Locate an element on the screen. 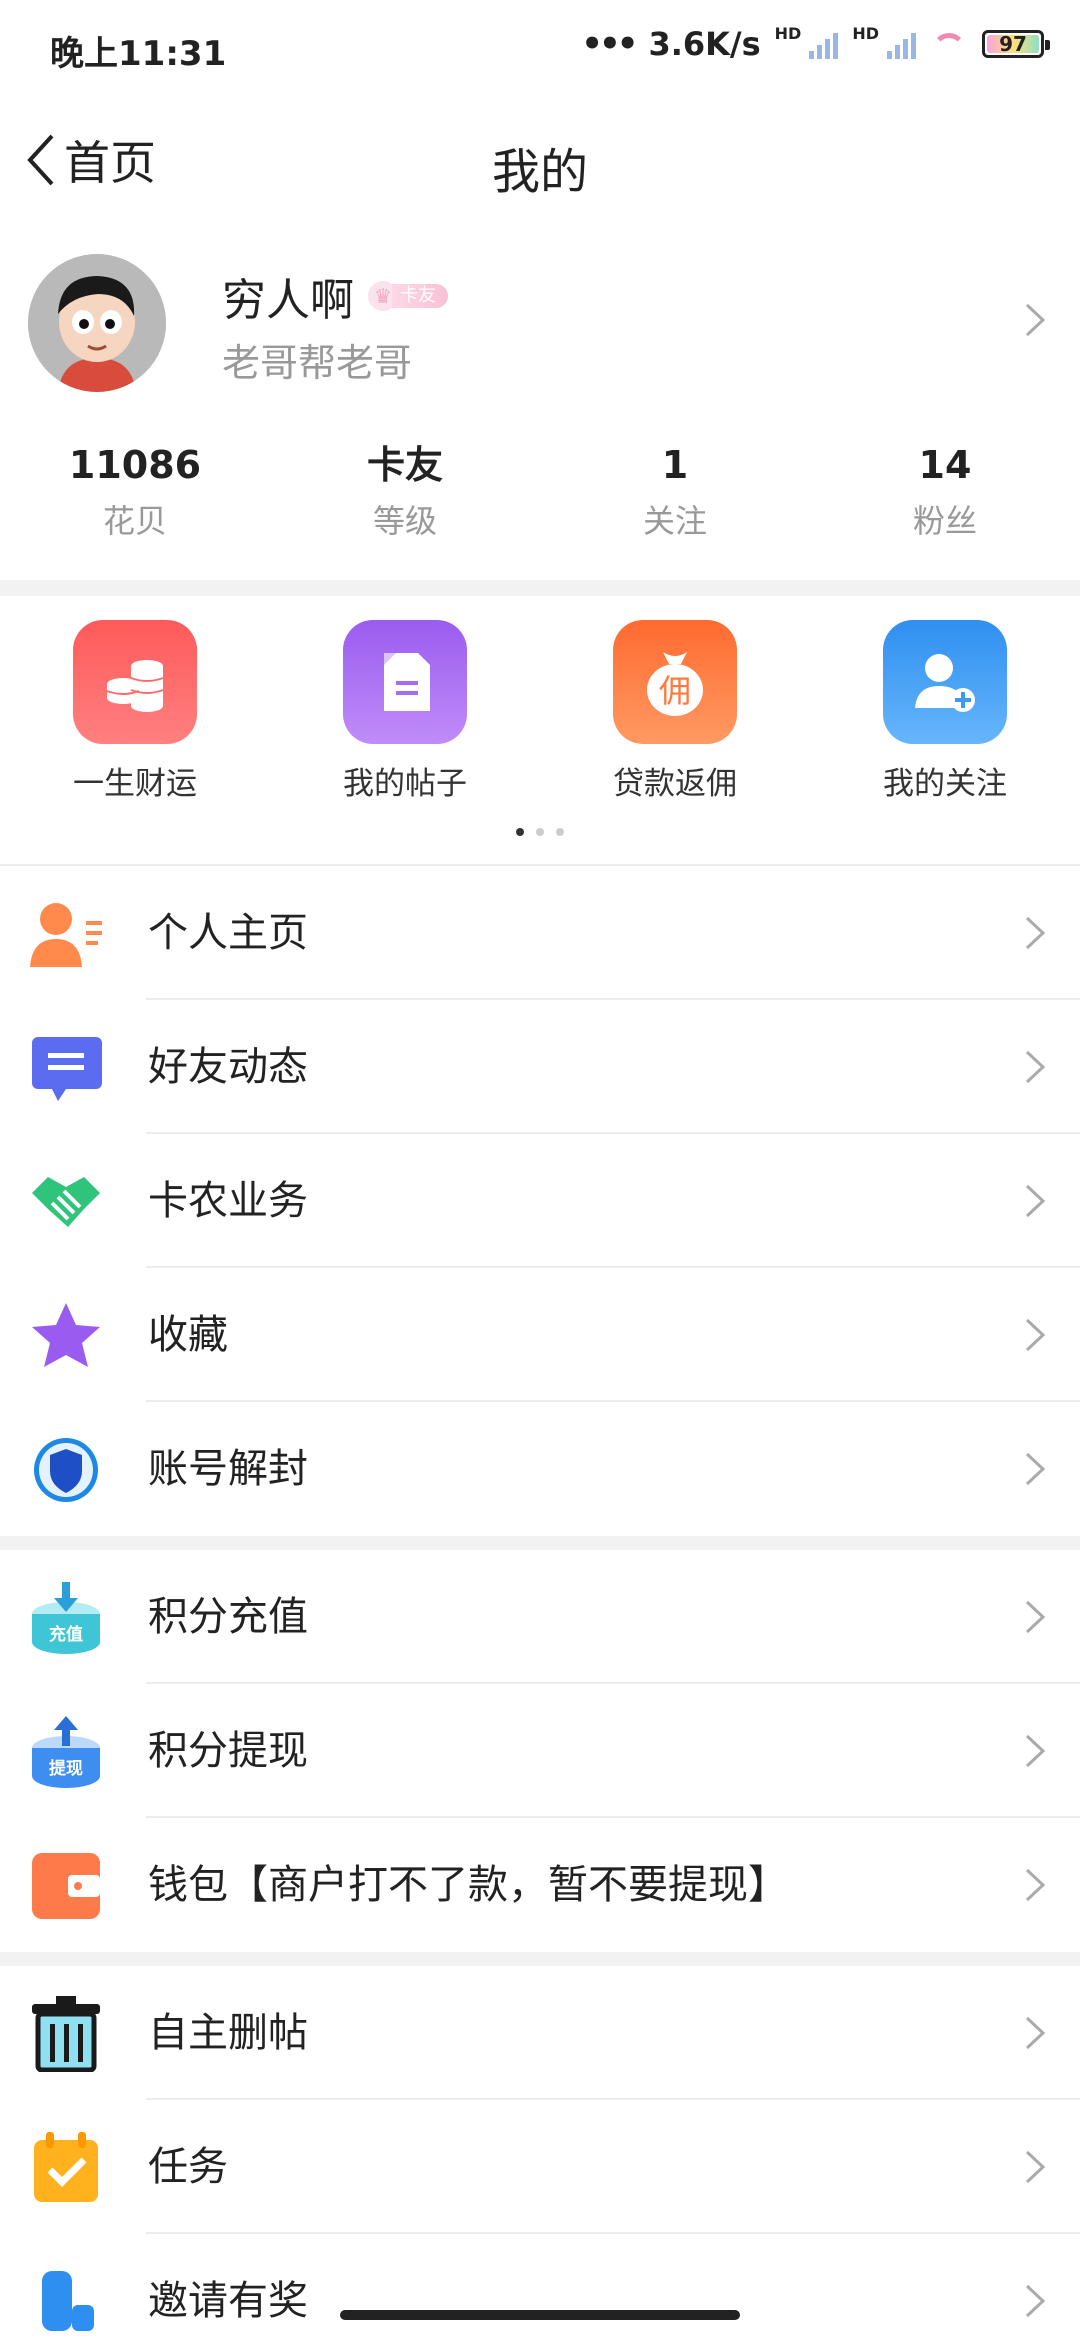 This screenshot has width=1080, height=2340. withdraw-icon: 提现 is located at coordinates (66, 1752).